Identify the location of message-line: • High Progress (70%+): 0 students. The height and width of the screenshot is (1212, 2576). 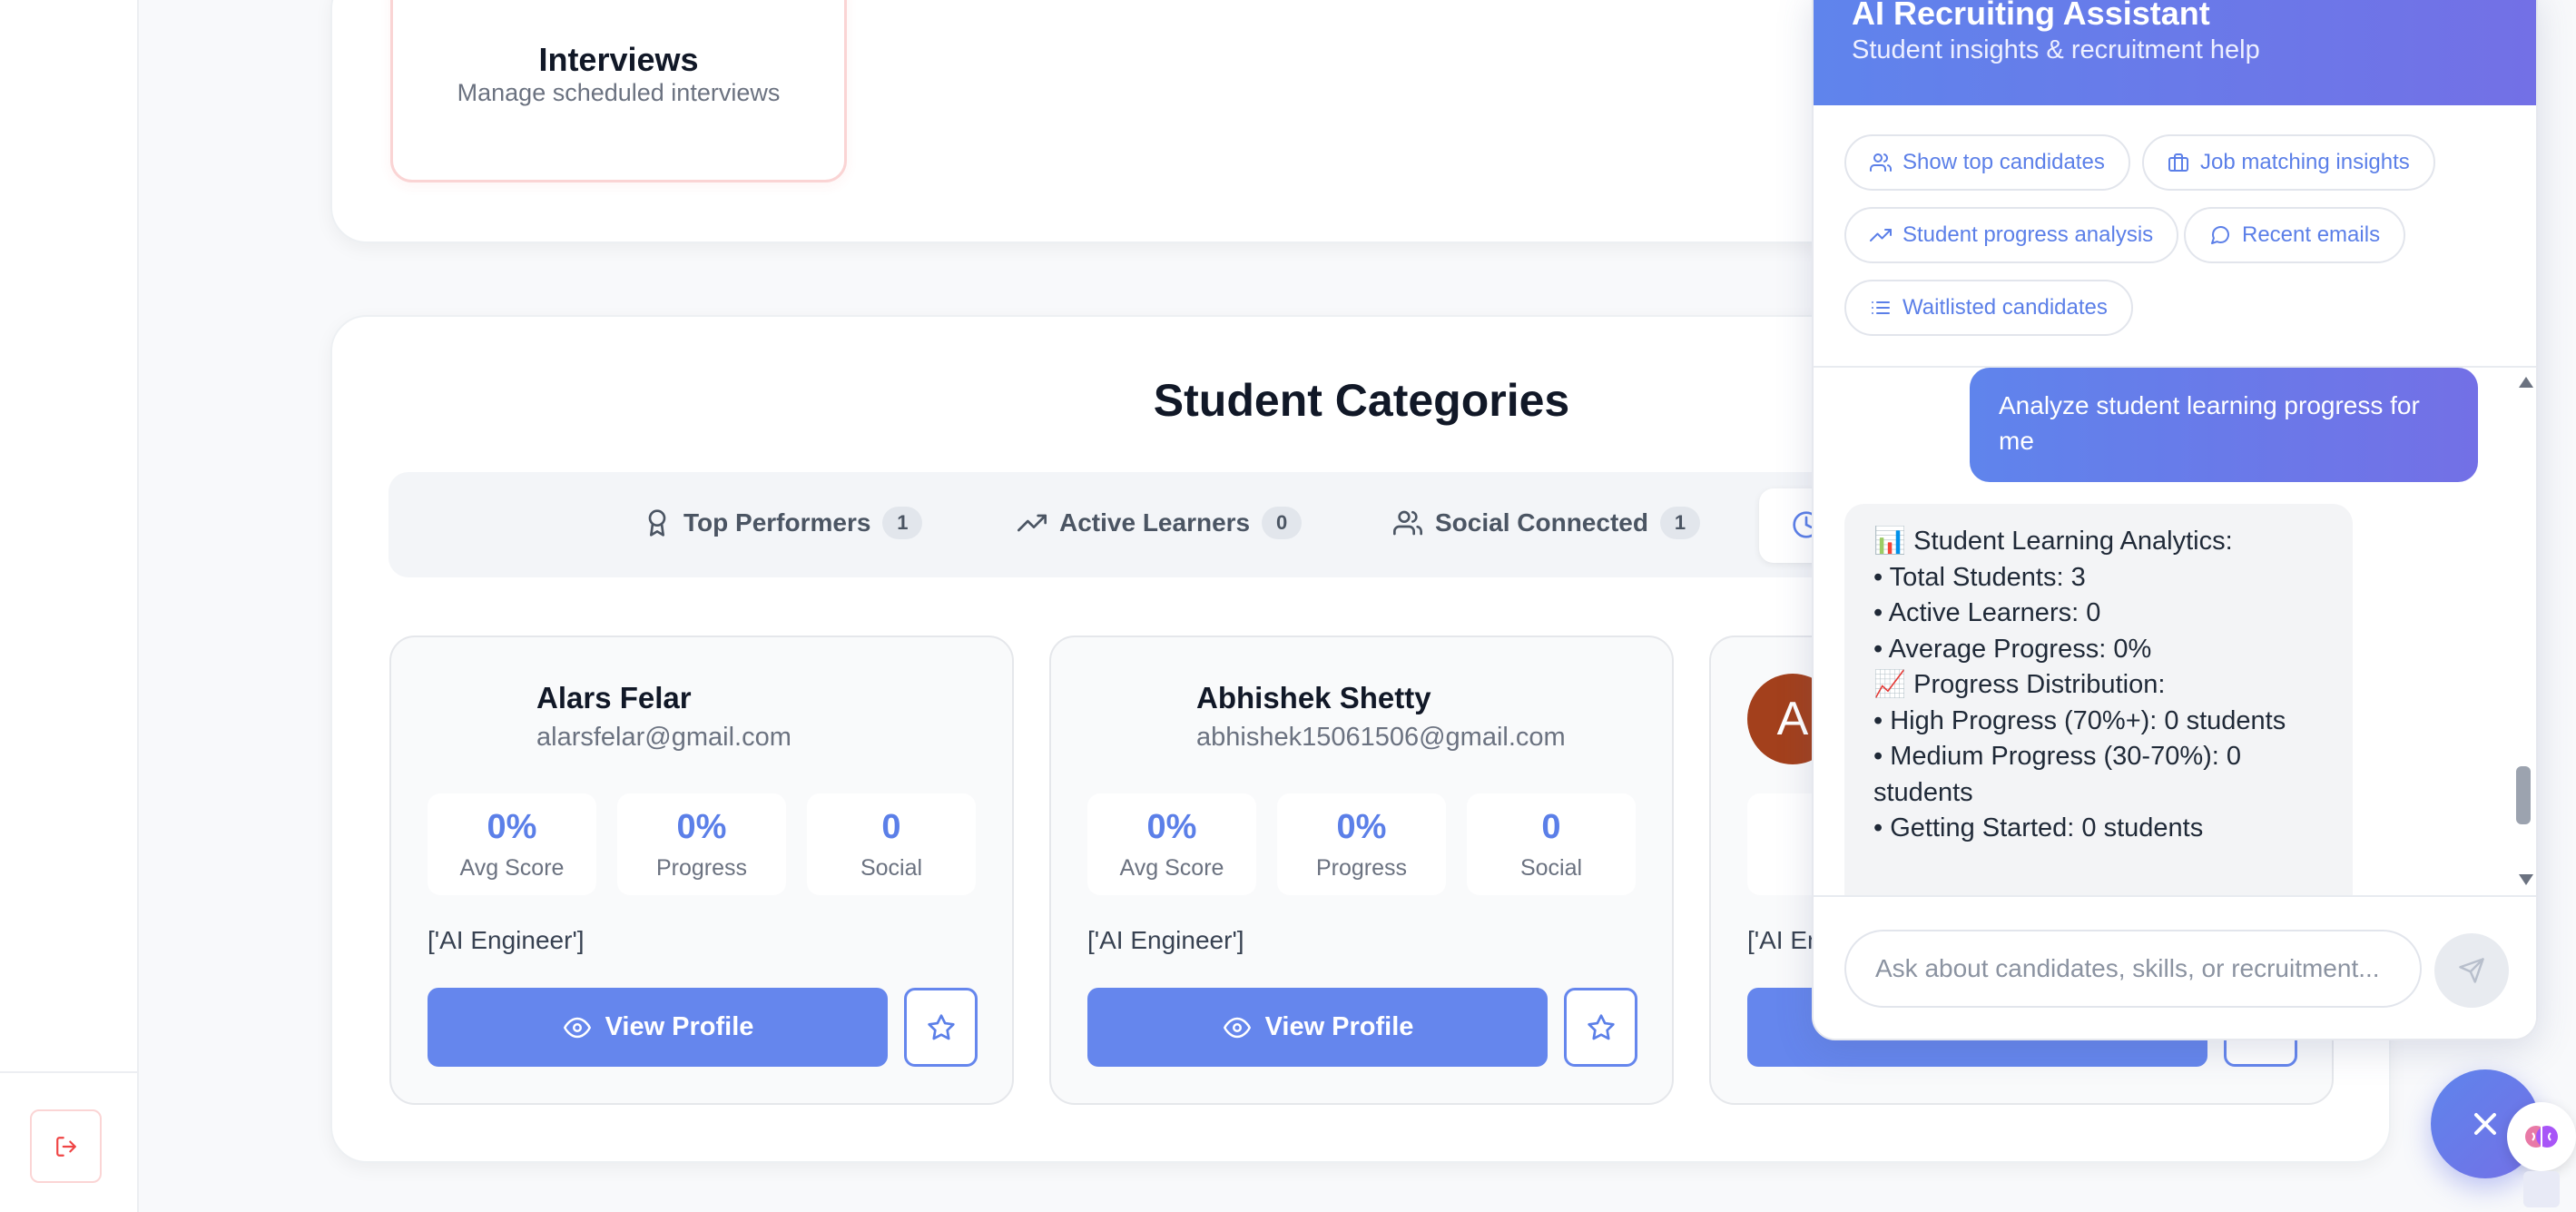
(2079, 720).